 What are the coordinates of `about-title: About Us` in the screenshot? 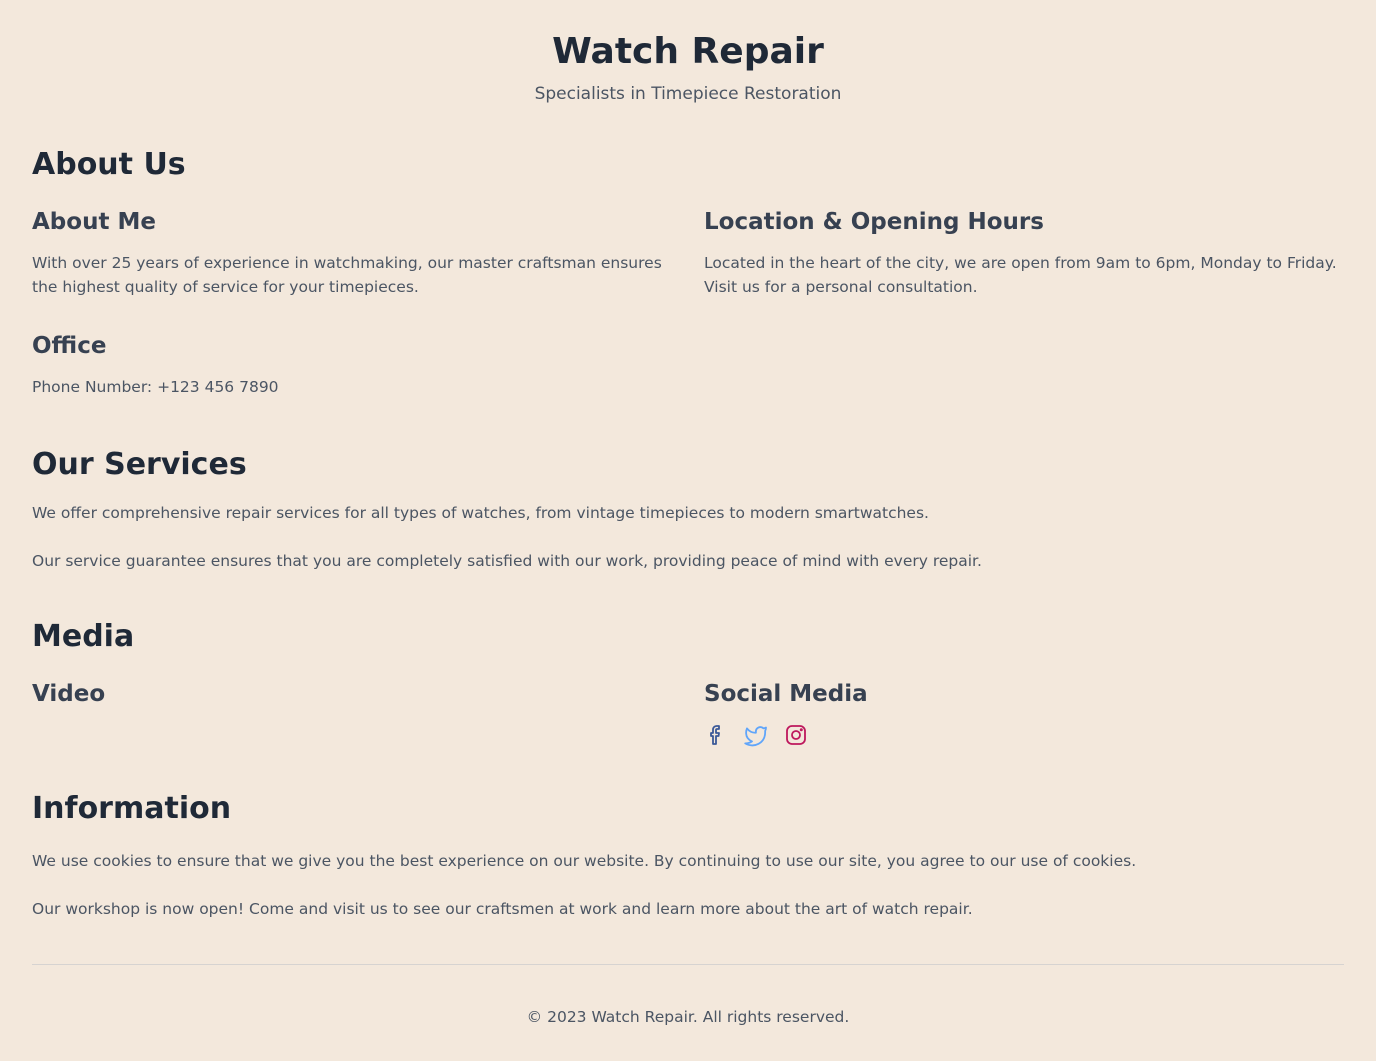 It's located at (109, 164).